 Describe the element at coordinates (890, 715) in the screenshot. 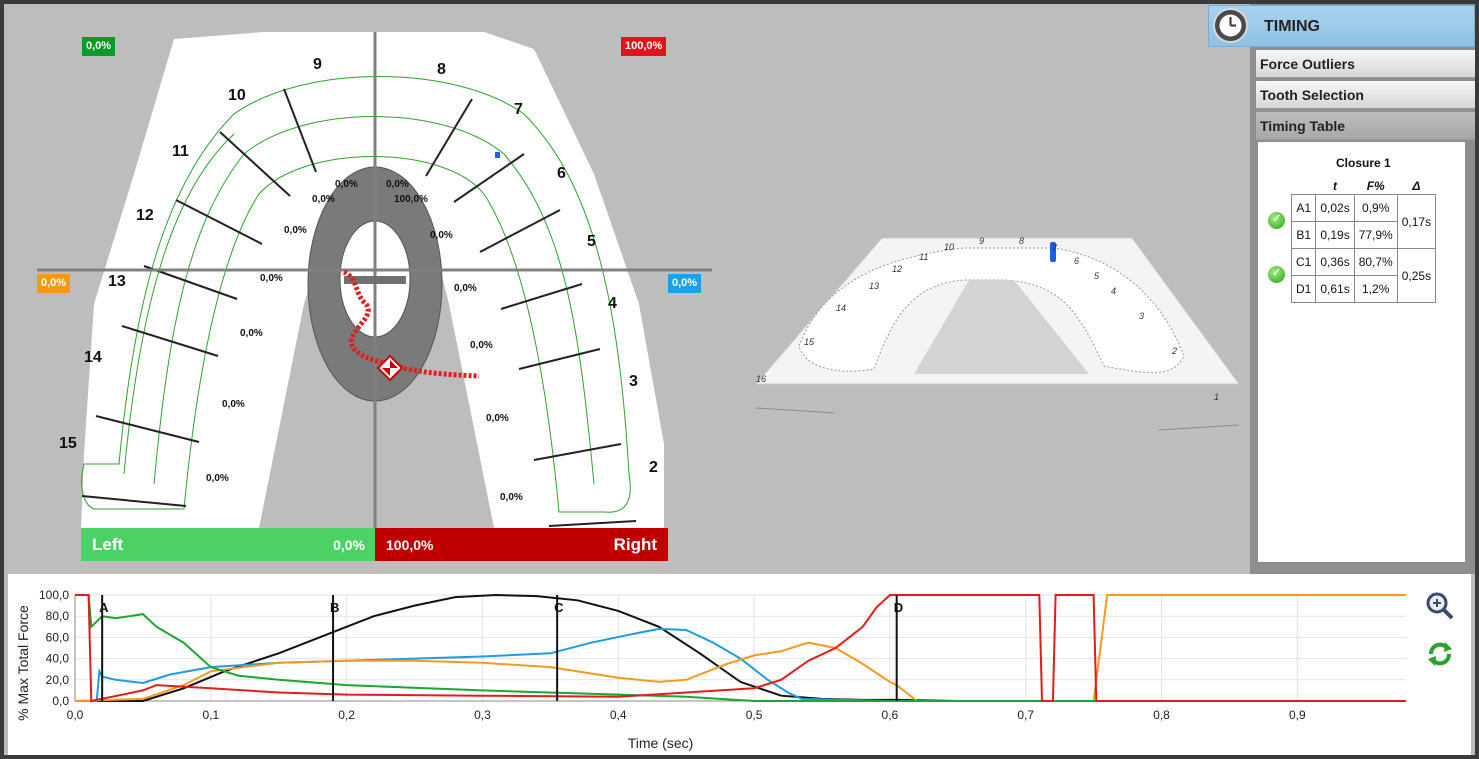

I see `x-tick-label: 0,6` at that location.